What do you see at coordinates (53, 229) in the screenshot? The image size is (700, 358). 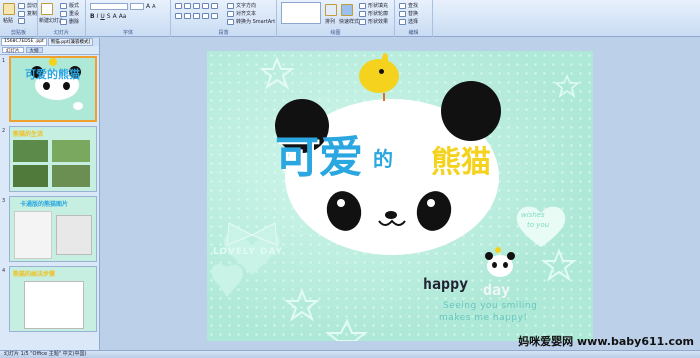 I see `slide-thumbnail-3: 卡通版的熊猫图片` at bounding box center [53, 229].